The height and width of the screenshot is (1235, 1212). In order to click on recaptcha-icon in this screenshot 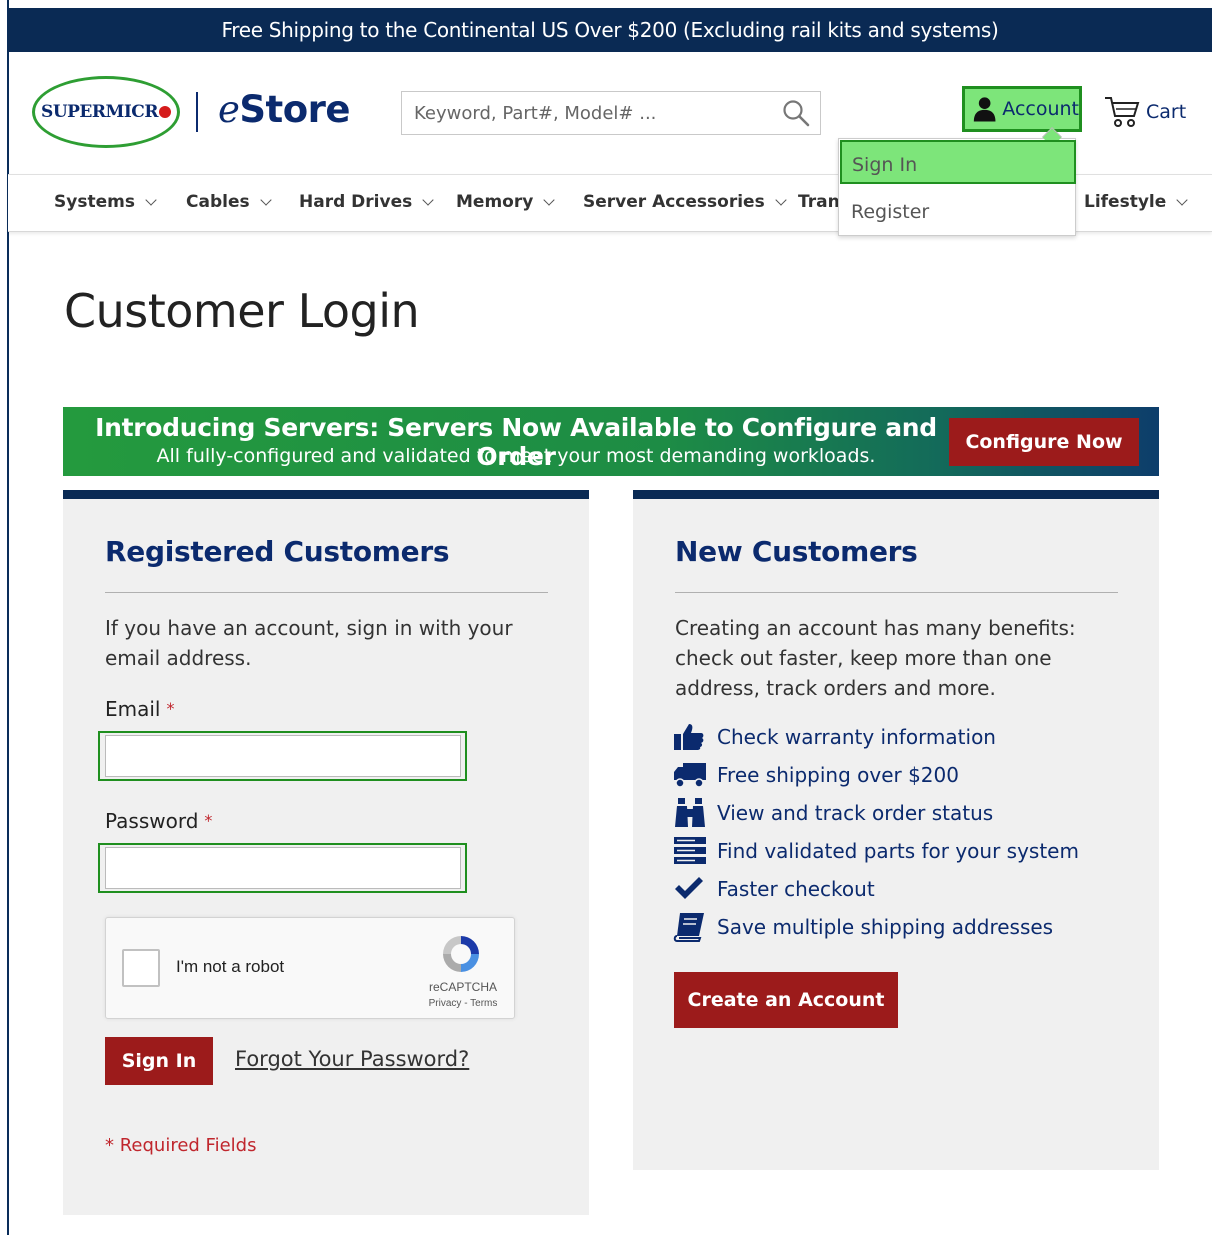, I will do `click(461, 954)`.